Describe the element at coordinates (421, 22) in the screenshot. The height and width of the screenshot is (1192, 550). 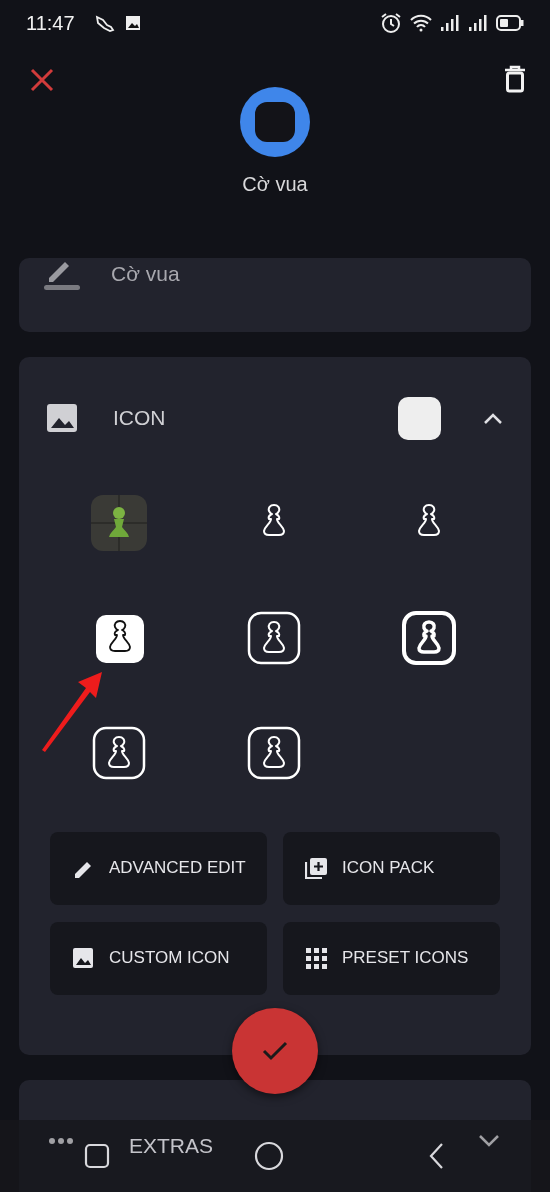
I see `wifi-icon` at that location.